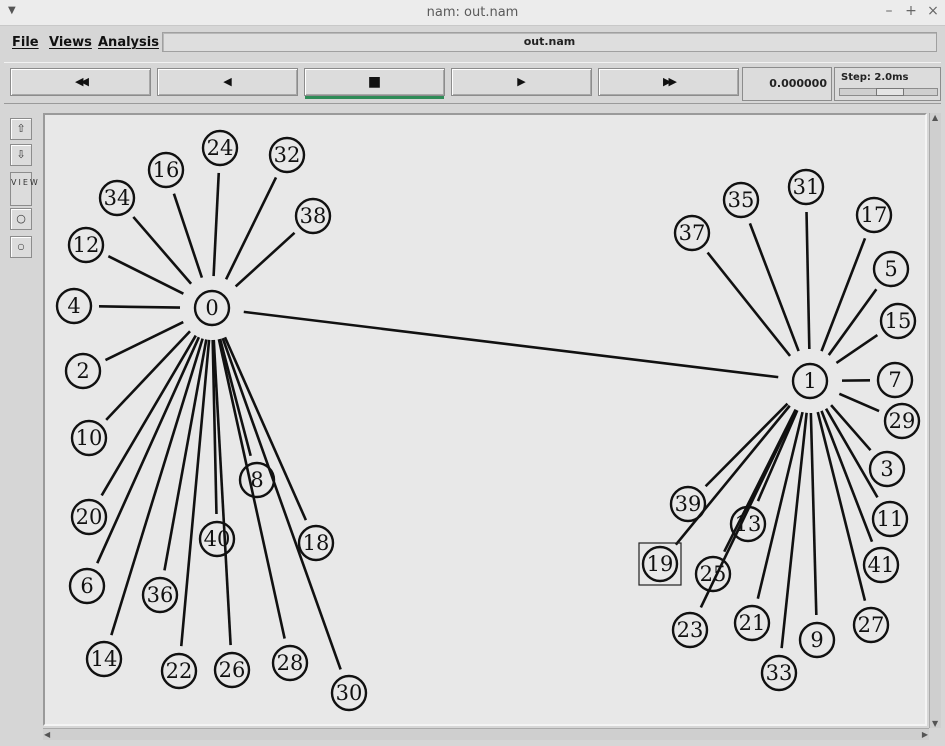 This screenshot has height=746, width=945. I want to click on large-node-icon: ○, so click(21, 219).